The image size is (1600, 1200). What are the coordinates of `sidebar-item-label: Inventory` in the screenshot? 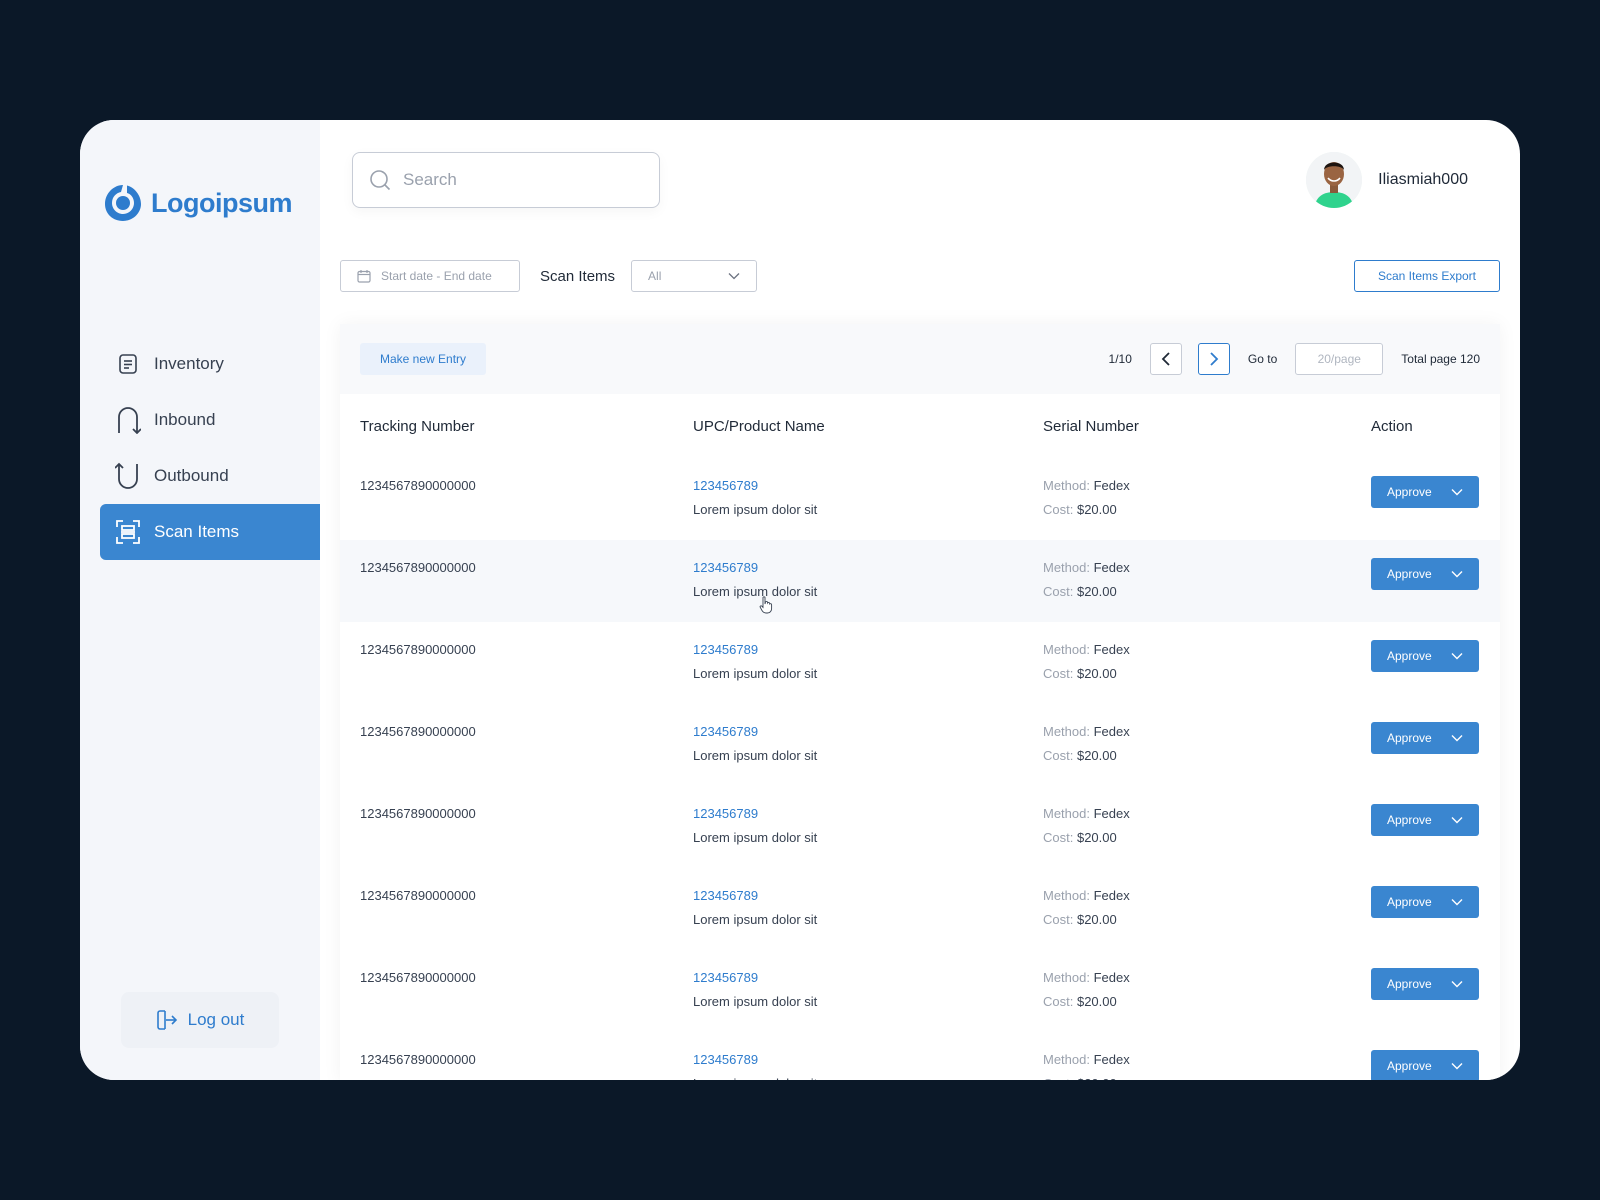 It's located at (189, 363).